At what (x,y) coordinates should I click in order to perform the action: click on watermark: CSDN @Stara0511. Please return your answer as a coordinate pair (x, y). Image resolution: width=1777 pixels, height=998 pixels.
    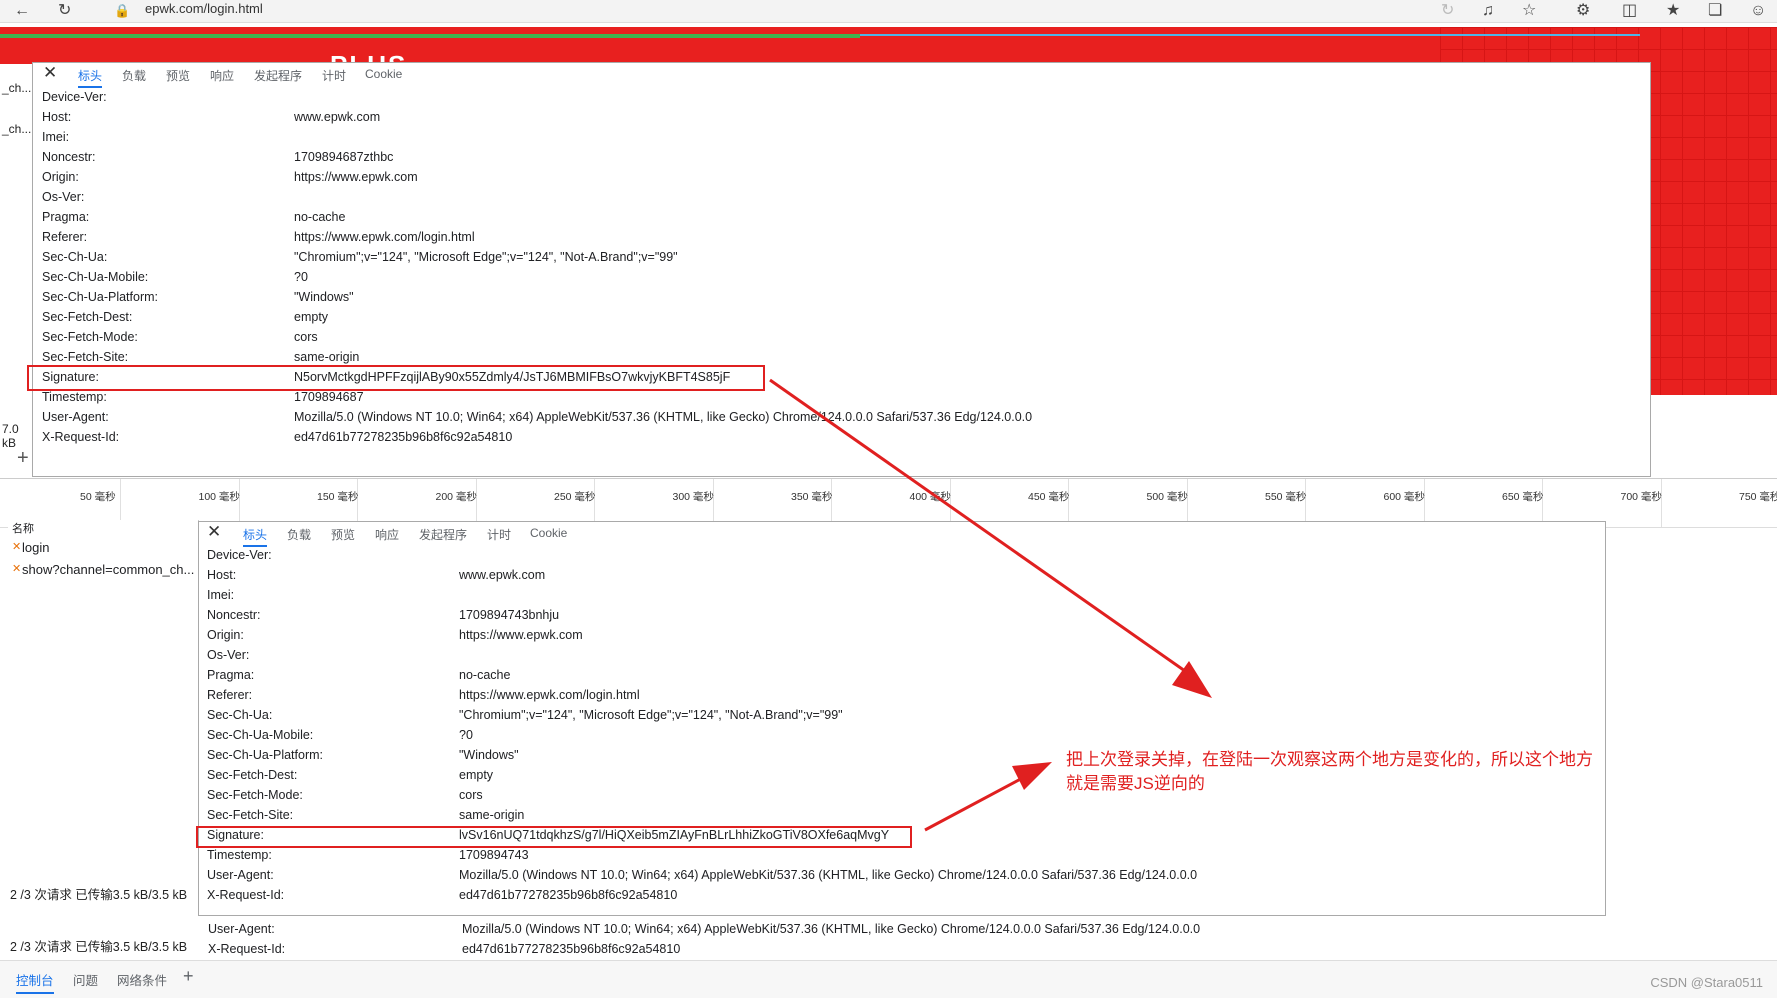
    Looking at the image, I should click on (1706, 982).